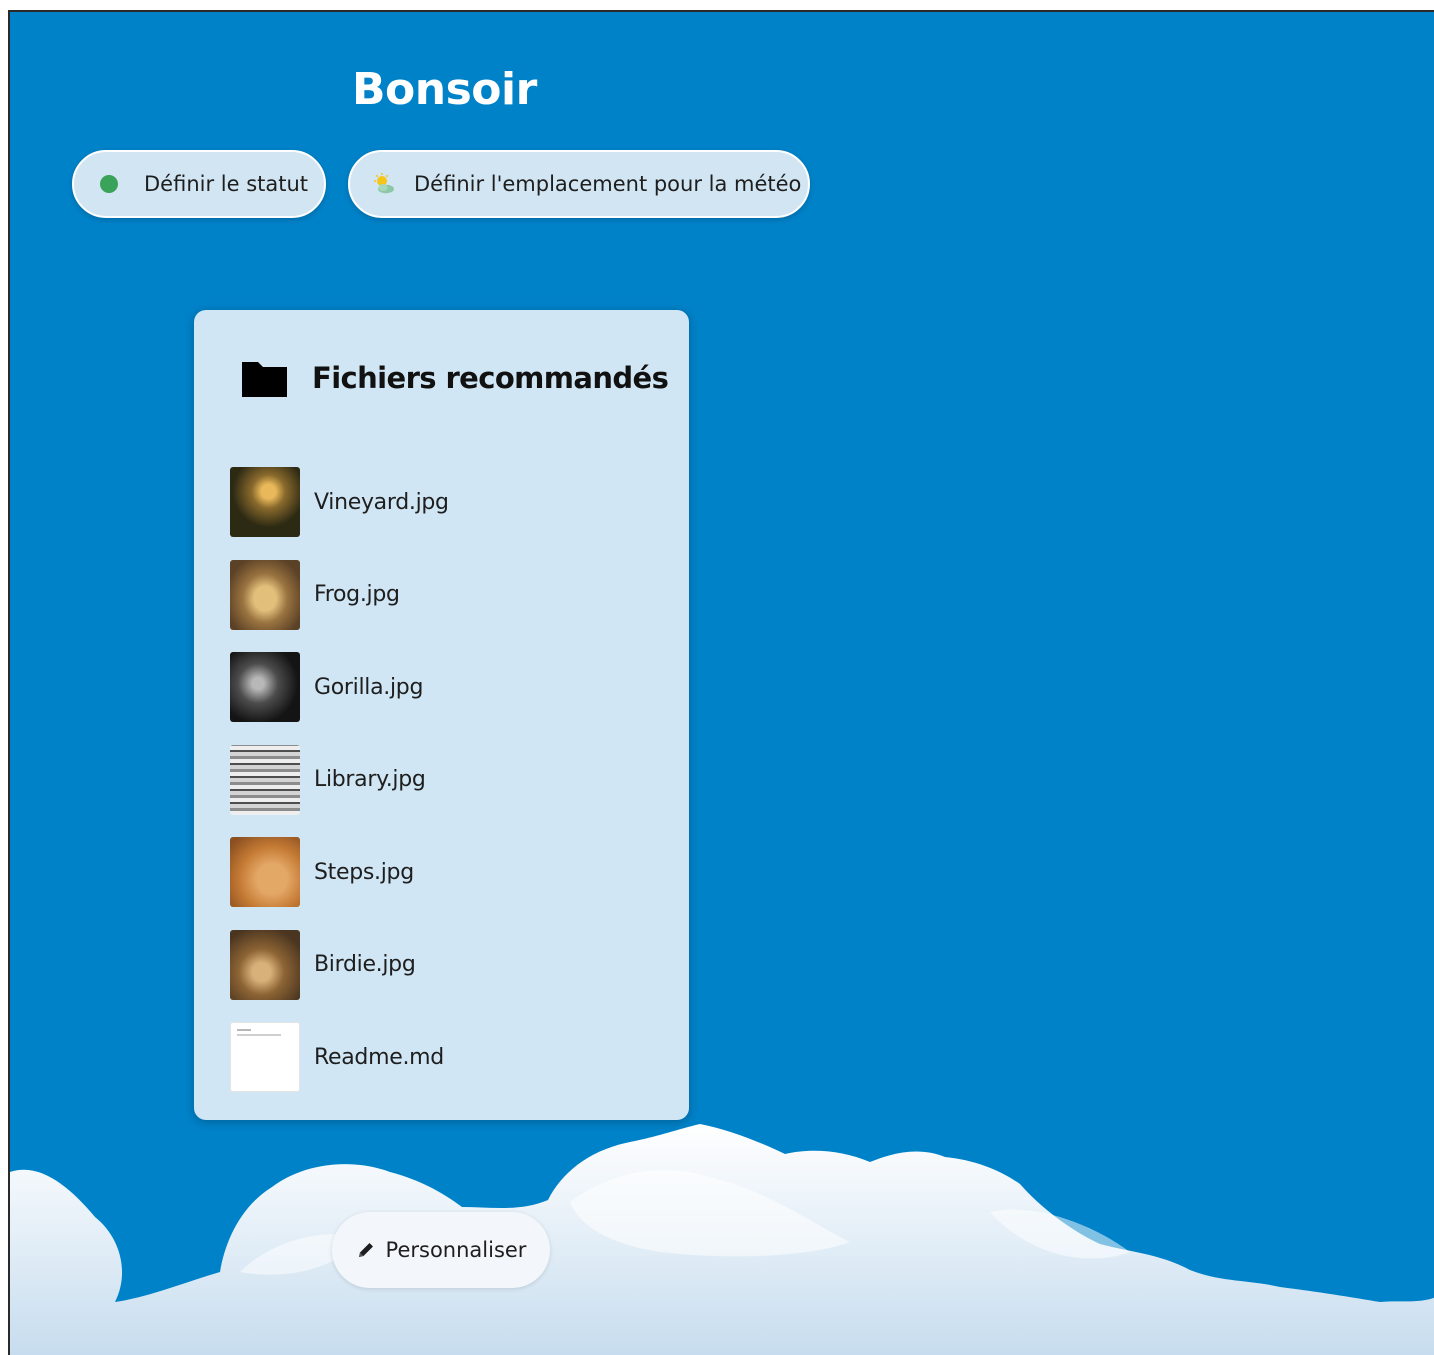 This screenshot has width=1434, height=1355. I want to click on file-name: Birdie.jpg, so click(365, 965).